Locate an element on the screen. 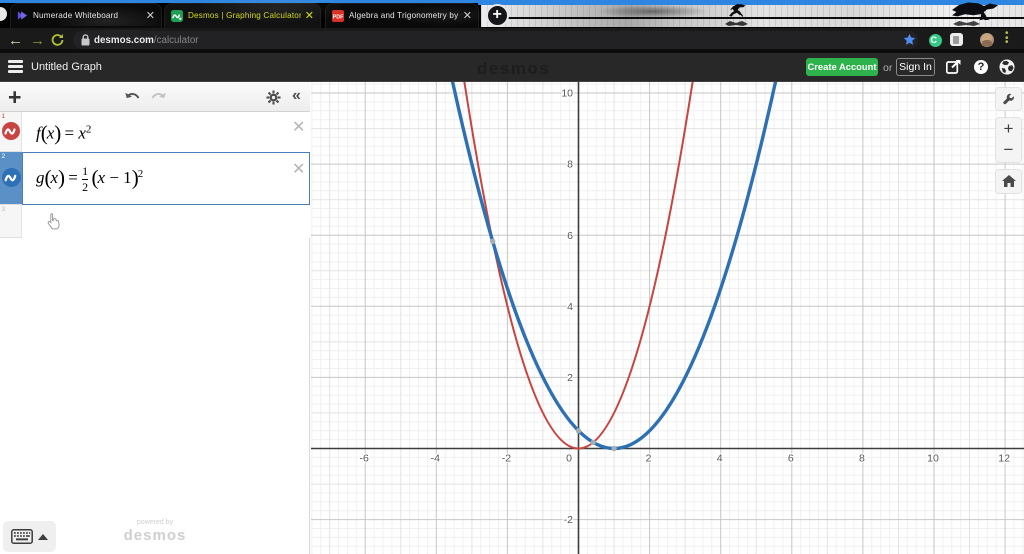  svg-text: 0 is located at coordinates (569, 459).